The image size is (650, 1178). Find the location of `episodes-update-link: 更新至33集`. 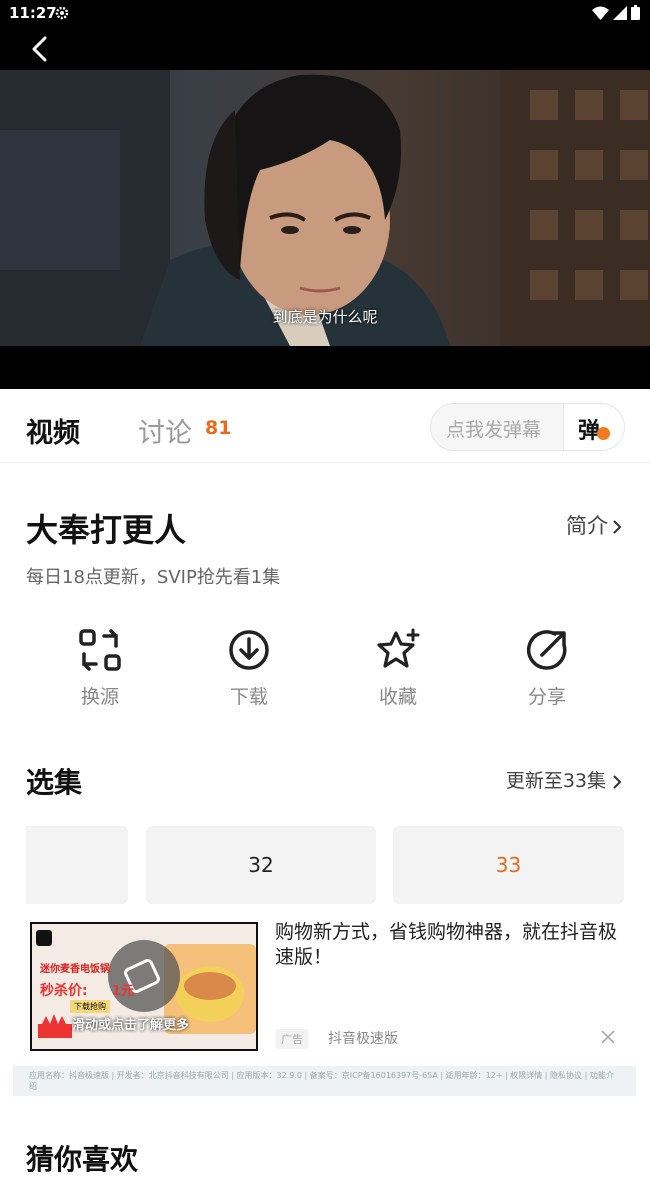

episodes-update-link: 更新至33集 is located at coordinates (564, 779).